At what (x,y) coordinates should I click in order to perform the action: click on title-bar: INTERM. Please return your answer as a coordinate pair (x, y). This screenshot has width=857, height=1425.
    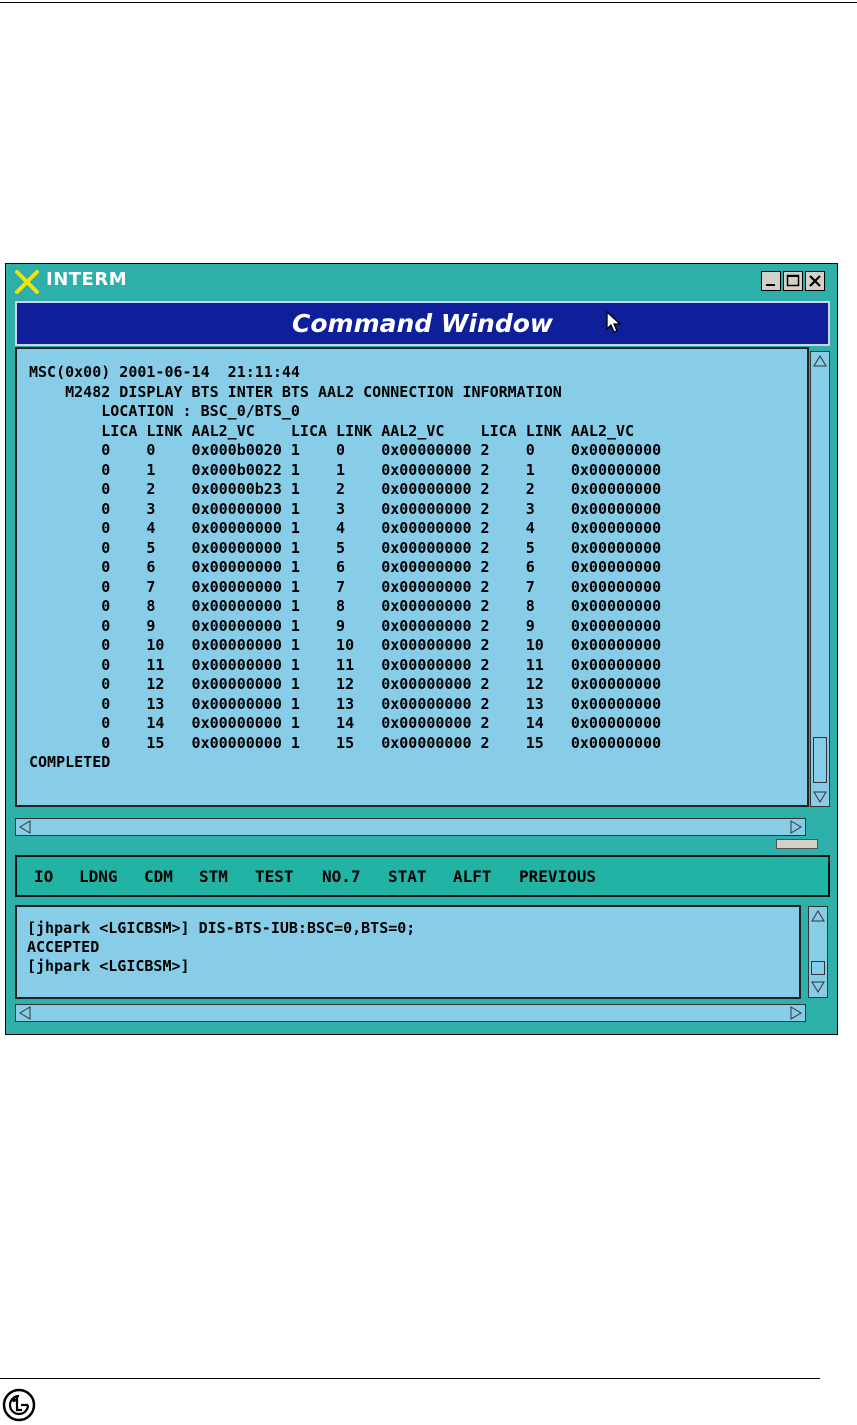
    Looking at the image, I should click on (421, 281).